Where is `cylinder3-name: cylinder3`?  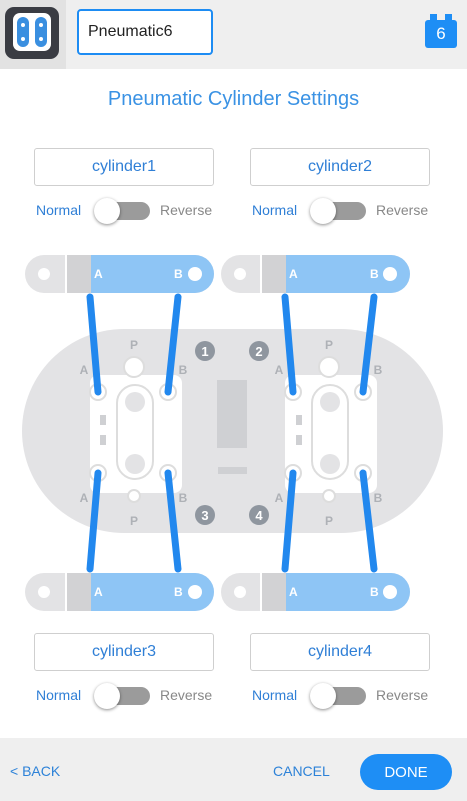 cylinder3-name: cylinder3 is located at coordinates (124, 651).